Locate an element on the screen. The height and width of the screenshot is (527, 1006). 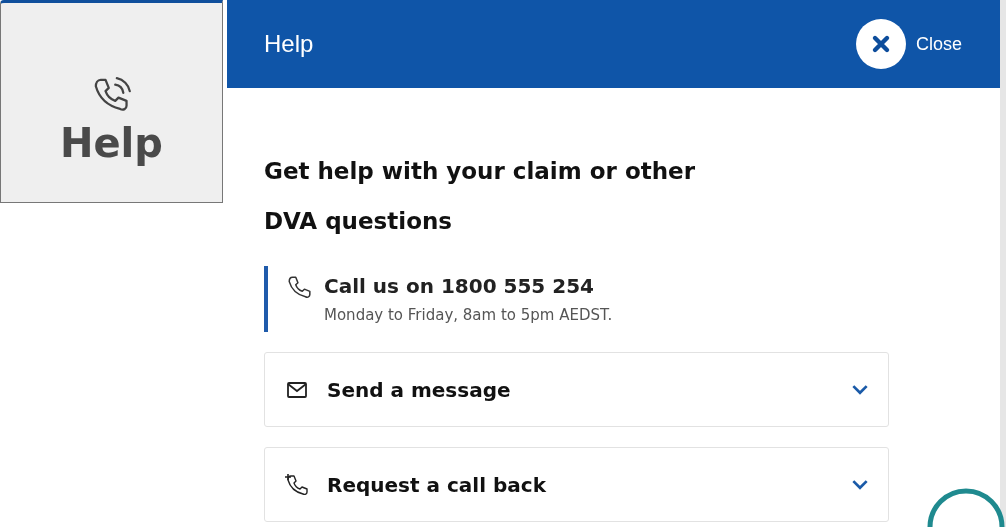
phone-icon is located at coordinates (299, 287).